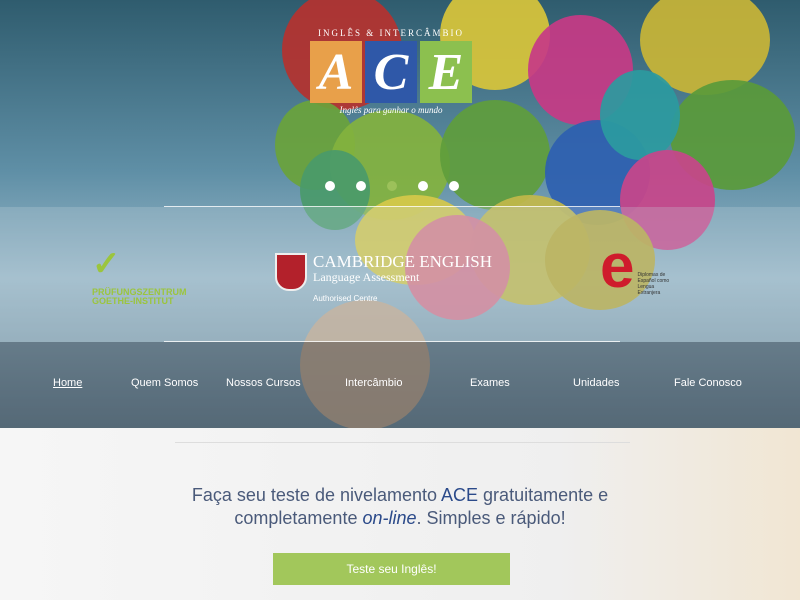 This screenshot has height=600, width=800. I want to click on cambridge-subtitle: Language Assessment, so click(366, 277).